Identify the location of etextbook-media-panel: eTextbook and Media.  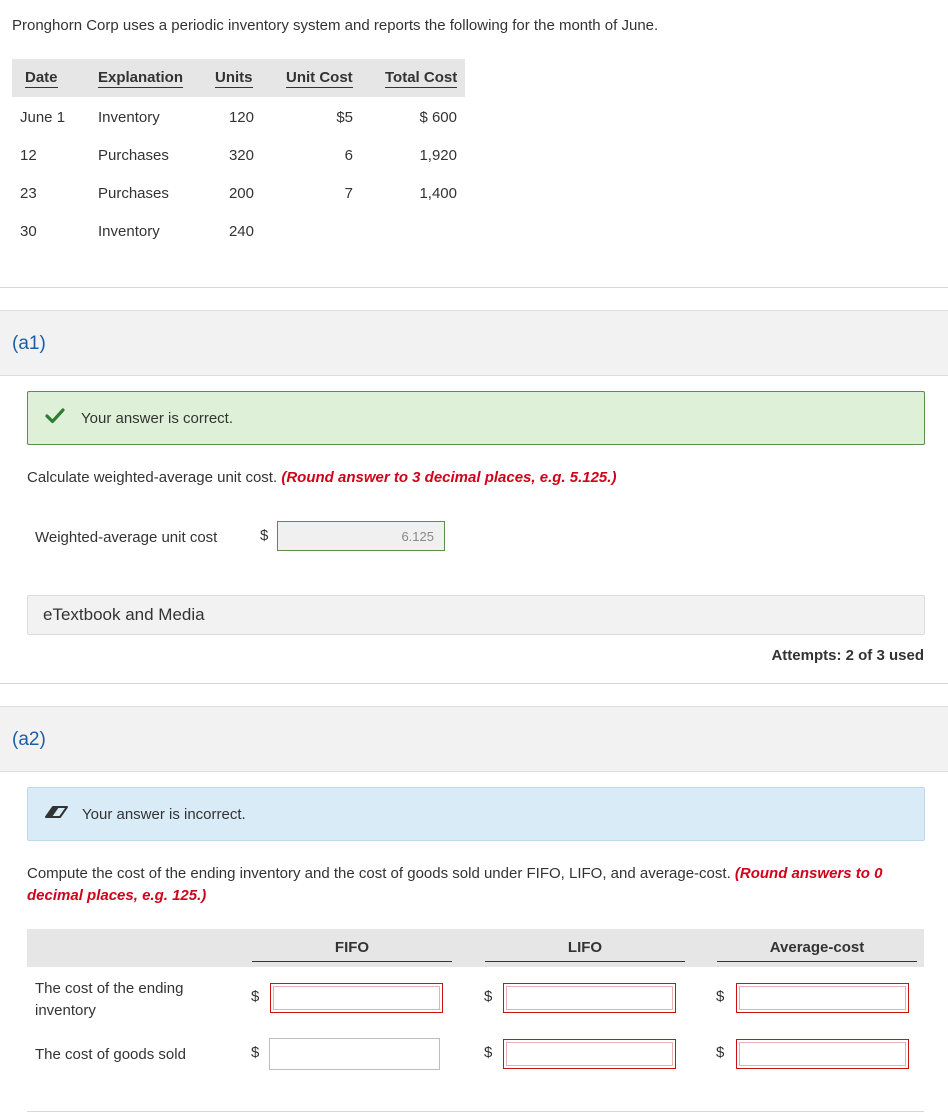
(476, 615).